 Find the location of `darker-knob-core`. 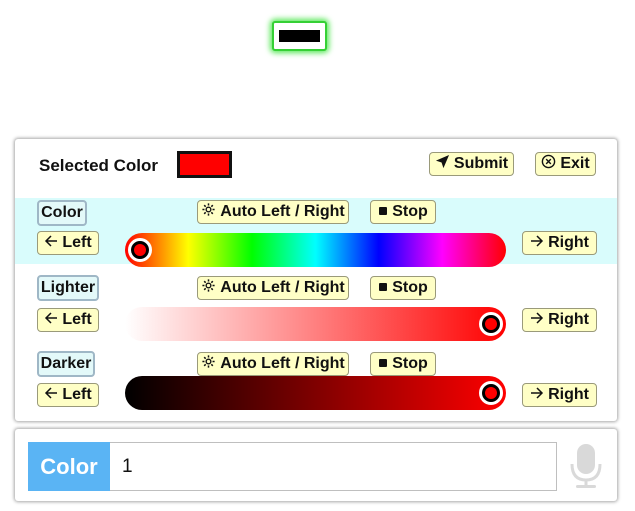

darker-knob-core is located at coordinates (490, 393).